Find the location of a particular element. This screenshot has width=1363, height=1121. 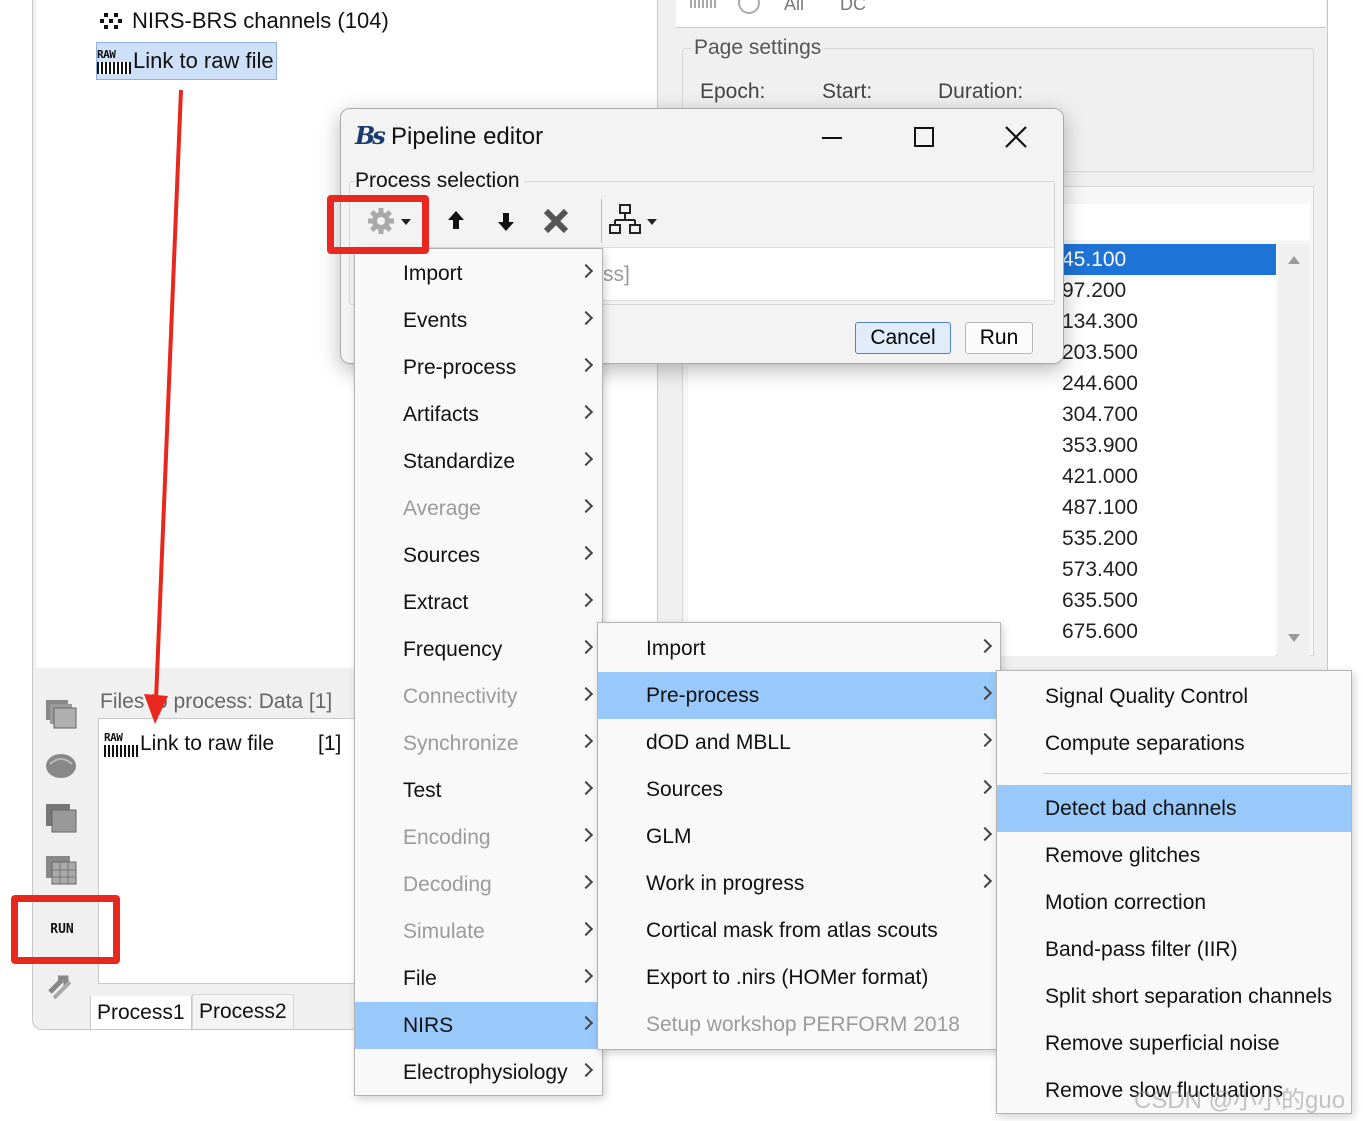

event-time-item: 487.100 is located at coordinates (1166, 507).